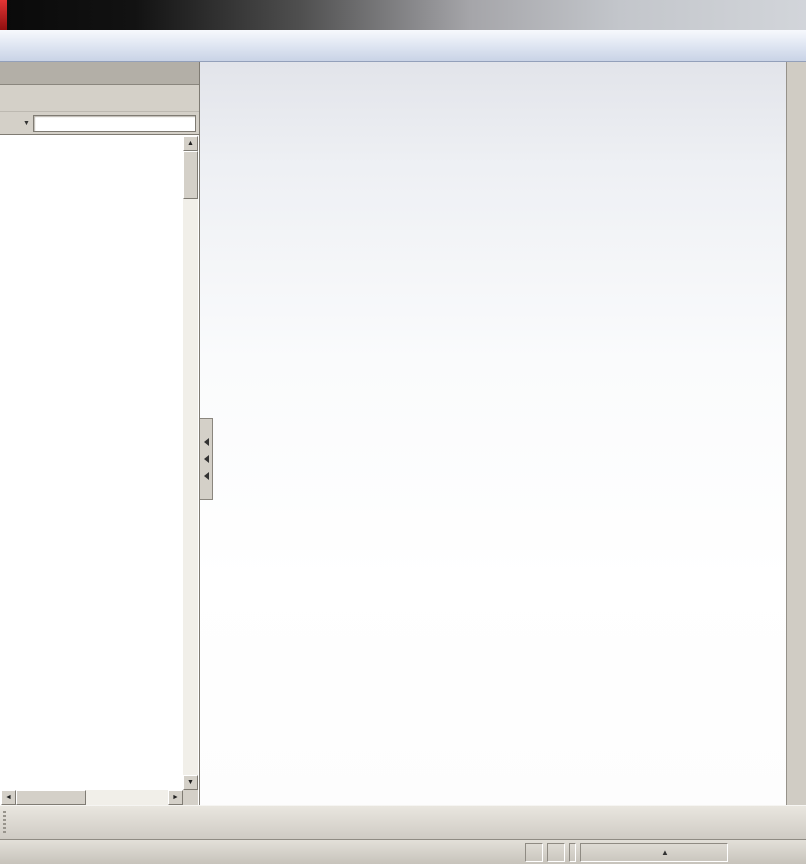 The height and width of the screenshot is (864, 806). What do you see at coordinates (114, 123) in the screenshot?
I see `tree-filter-input` at bounding box center [114, 123].